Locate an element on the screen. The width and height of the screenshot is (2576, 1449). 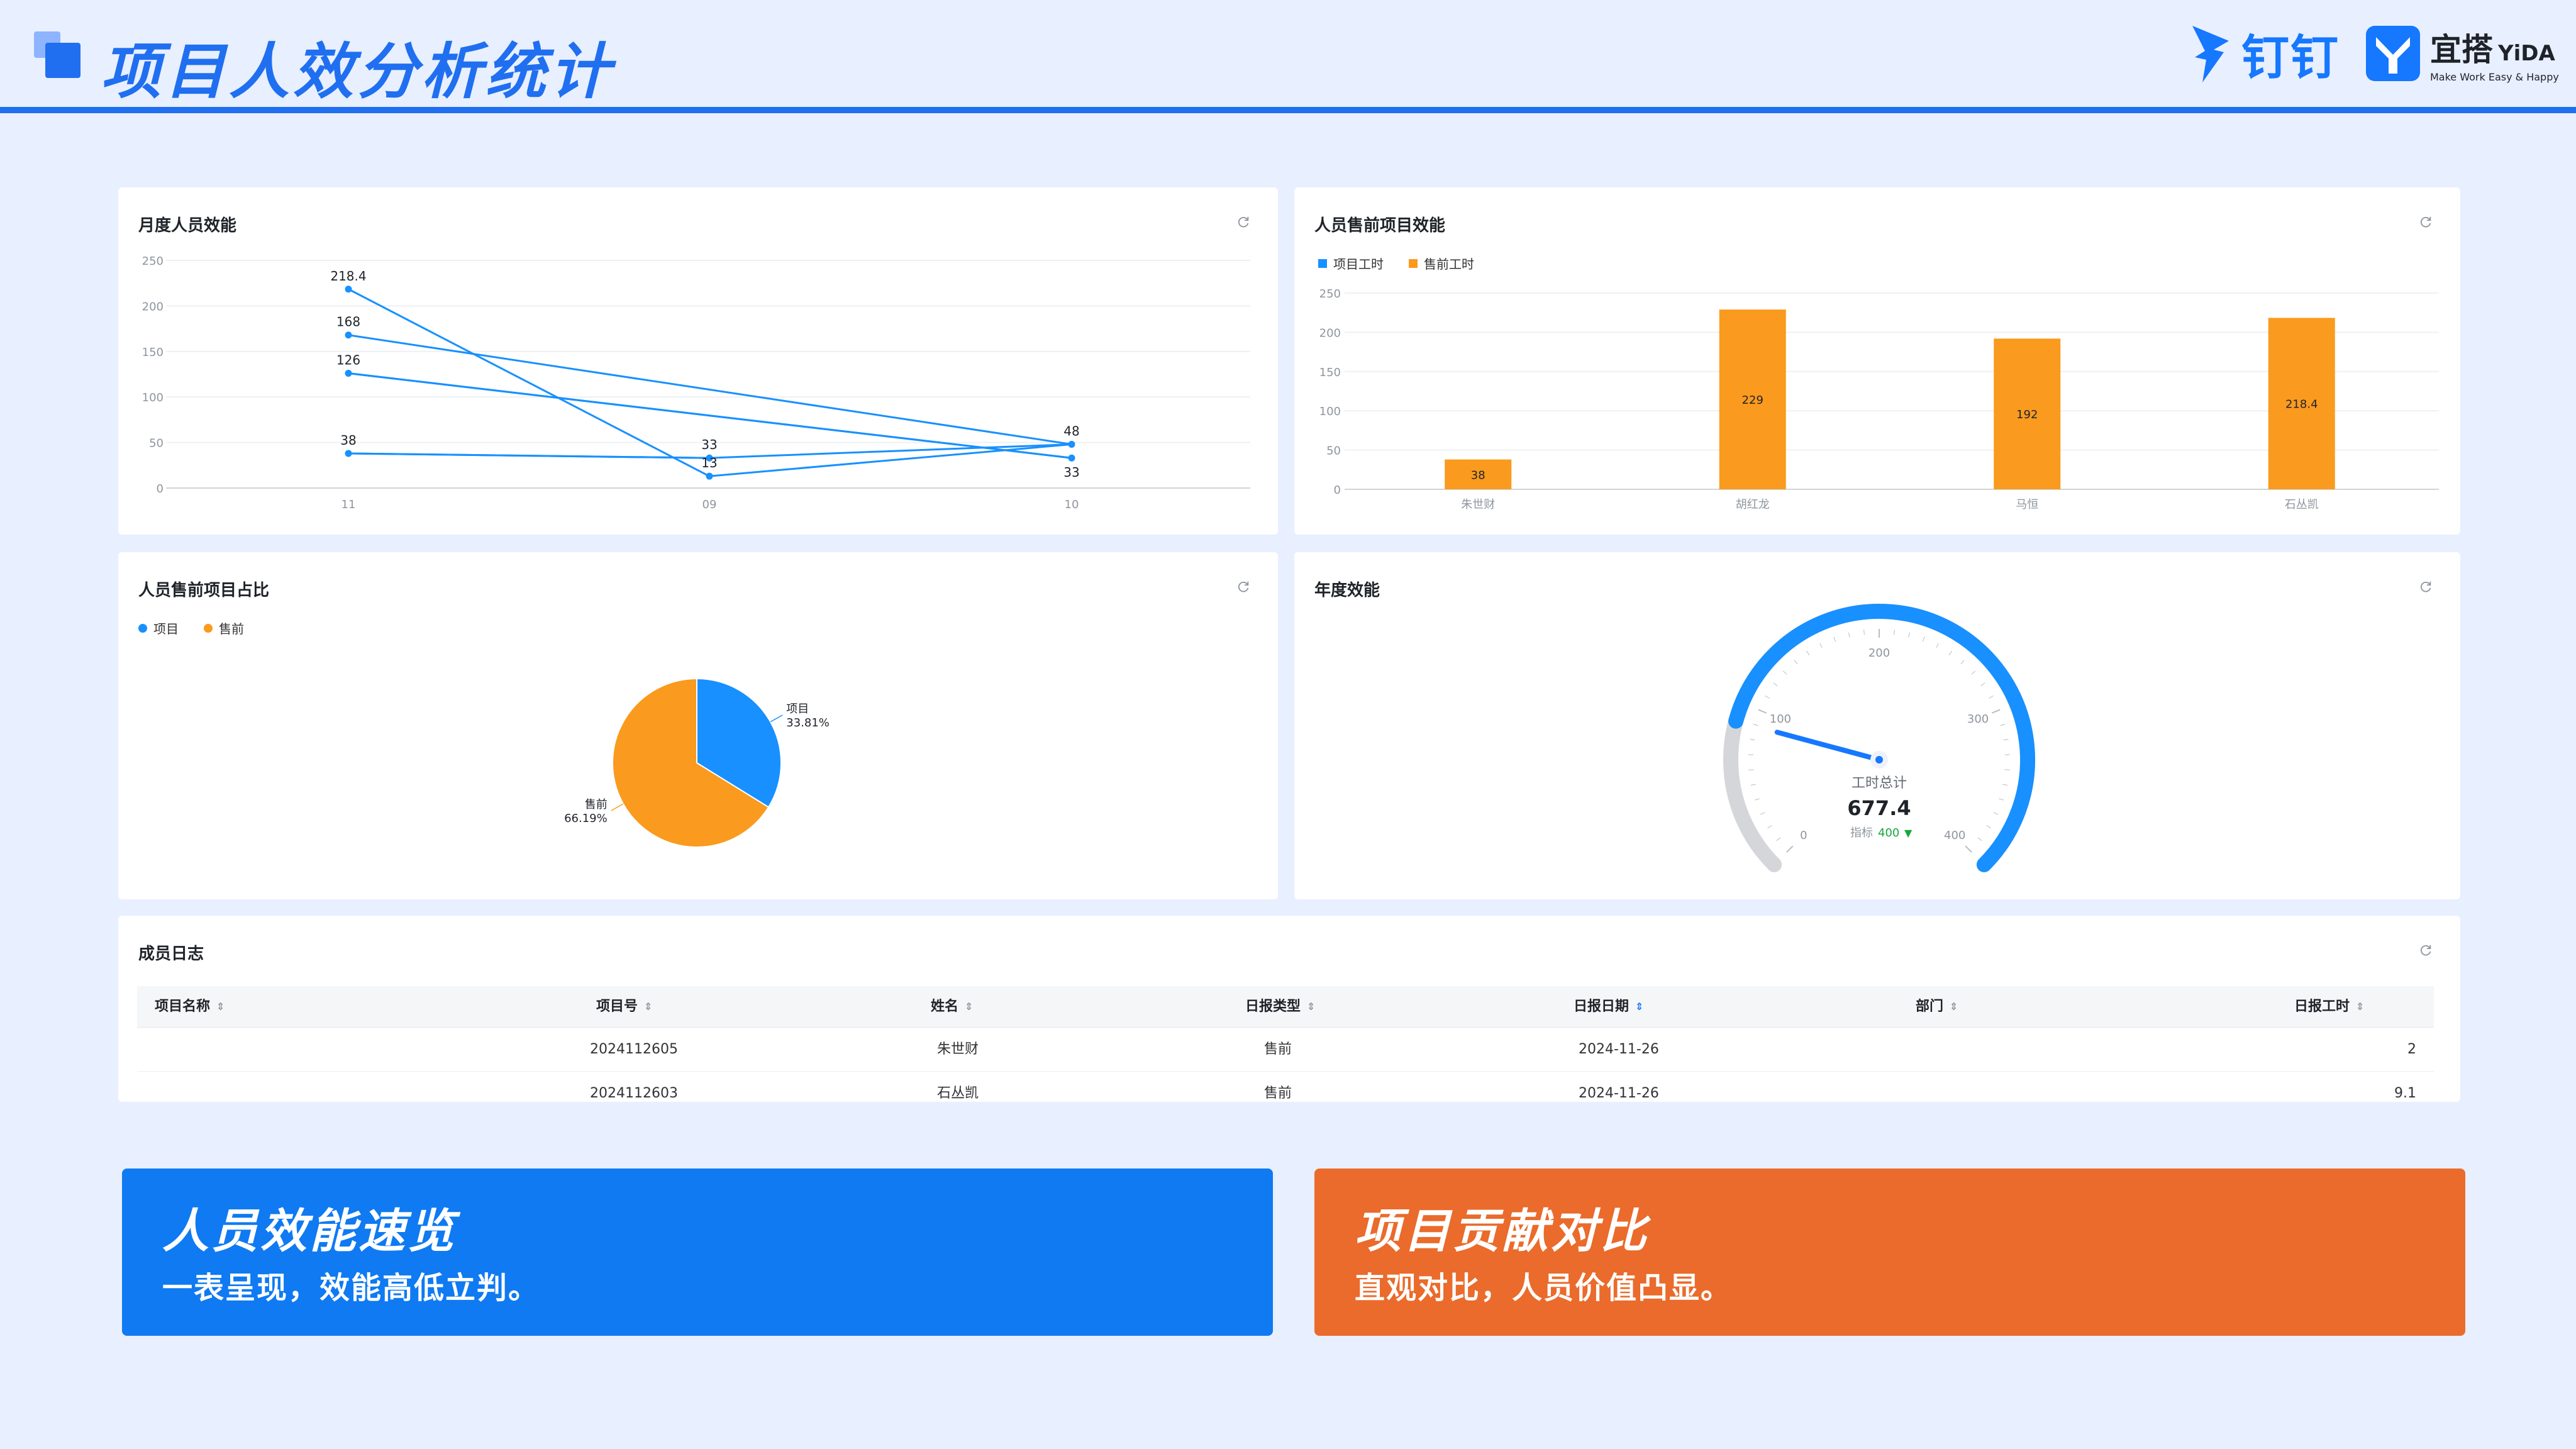
panel-title: 成员日志 is located at coordinates (171, 954).